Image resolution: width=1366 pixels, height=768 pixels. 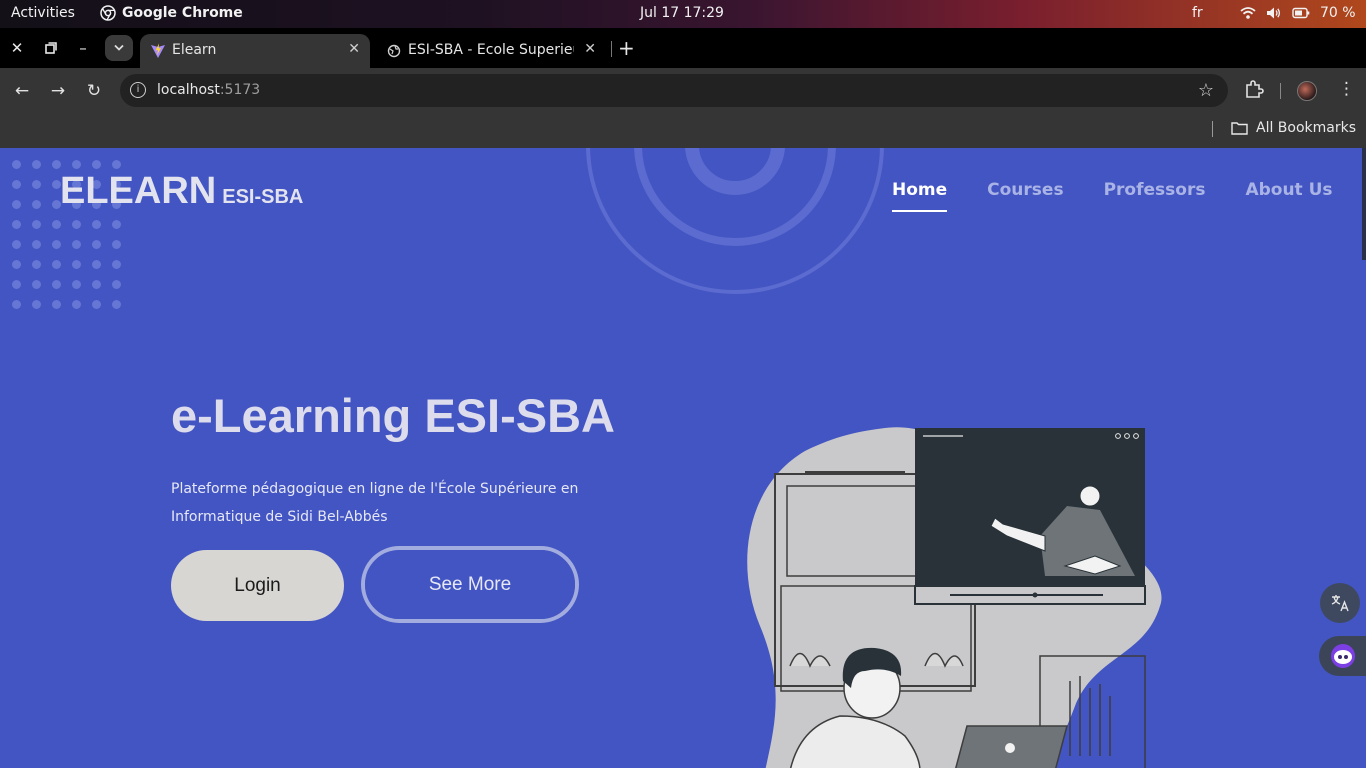 I want to click on browser-toolbar: ← → ↻ i localhost:5173 ☆ ⋮, so click(x=683, y=90).